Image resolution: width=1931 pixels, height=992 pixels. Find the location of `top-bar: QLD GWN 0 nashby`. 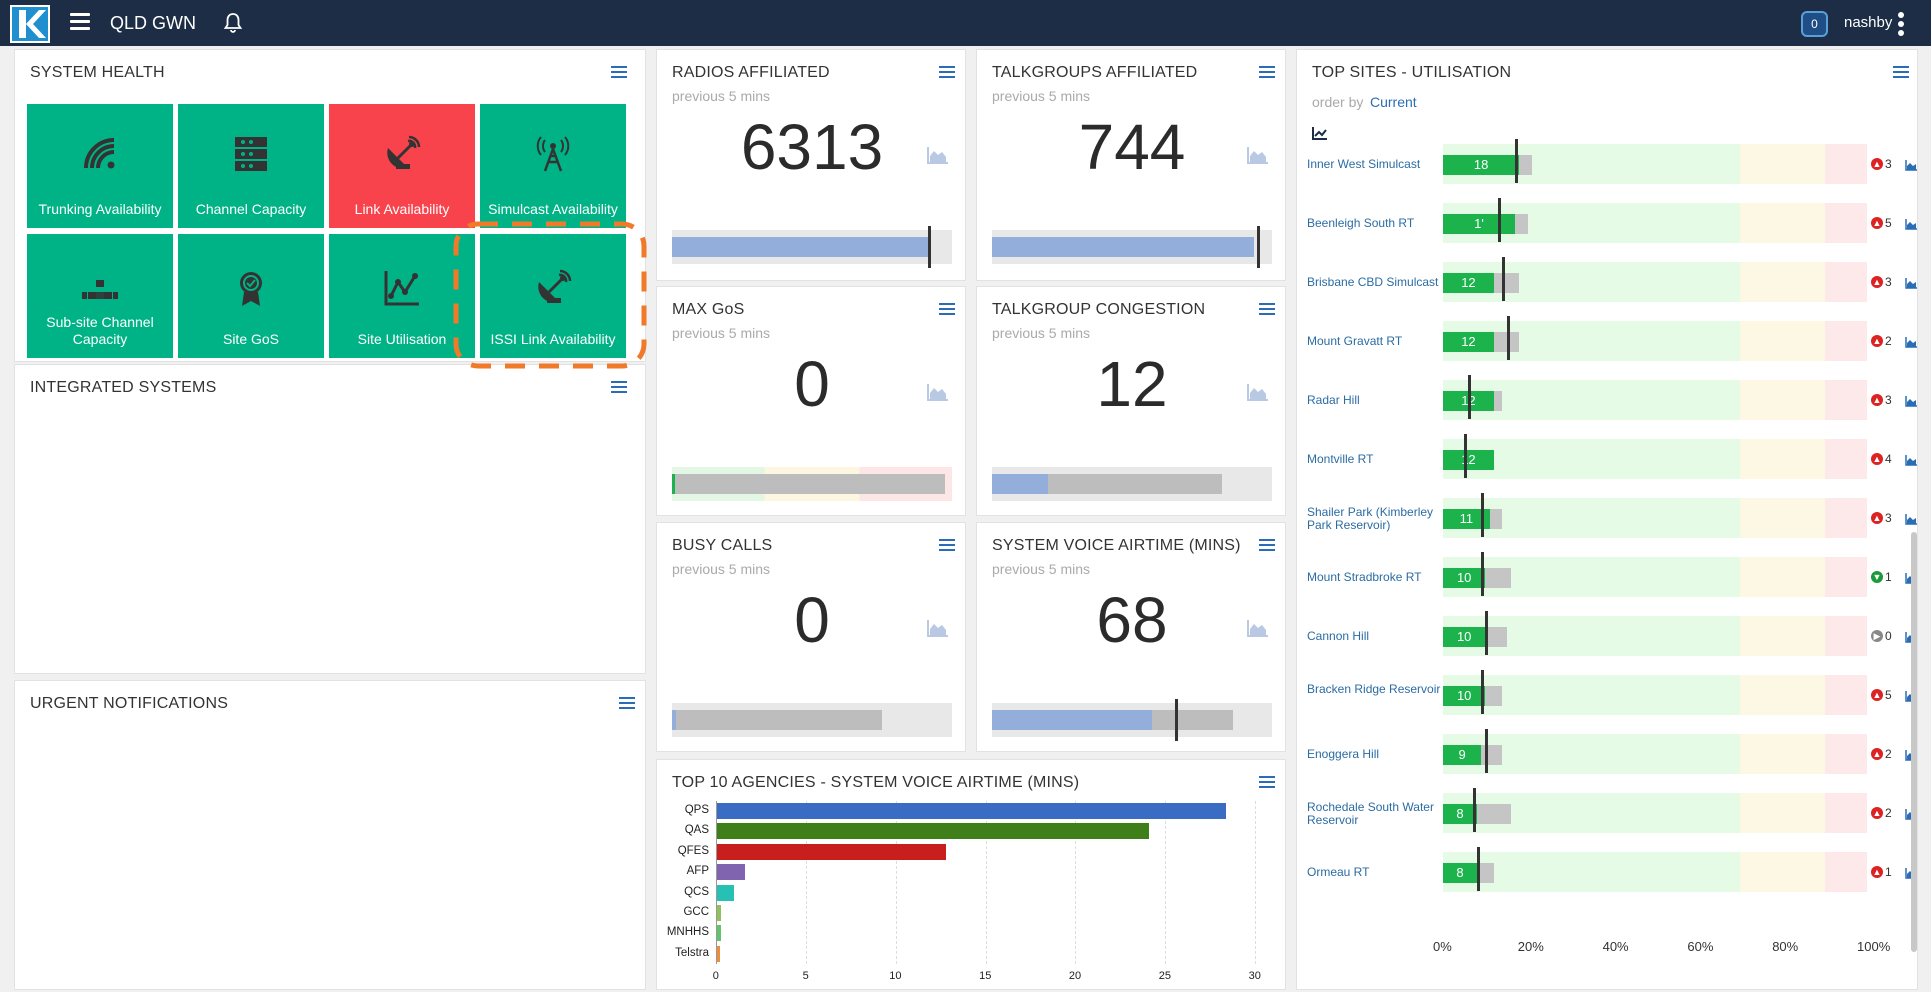

top-bar: QLD GWN 0 nashby is located at coordinates (965, 23).